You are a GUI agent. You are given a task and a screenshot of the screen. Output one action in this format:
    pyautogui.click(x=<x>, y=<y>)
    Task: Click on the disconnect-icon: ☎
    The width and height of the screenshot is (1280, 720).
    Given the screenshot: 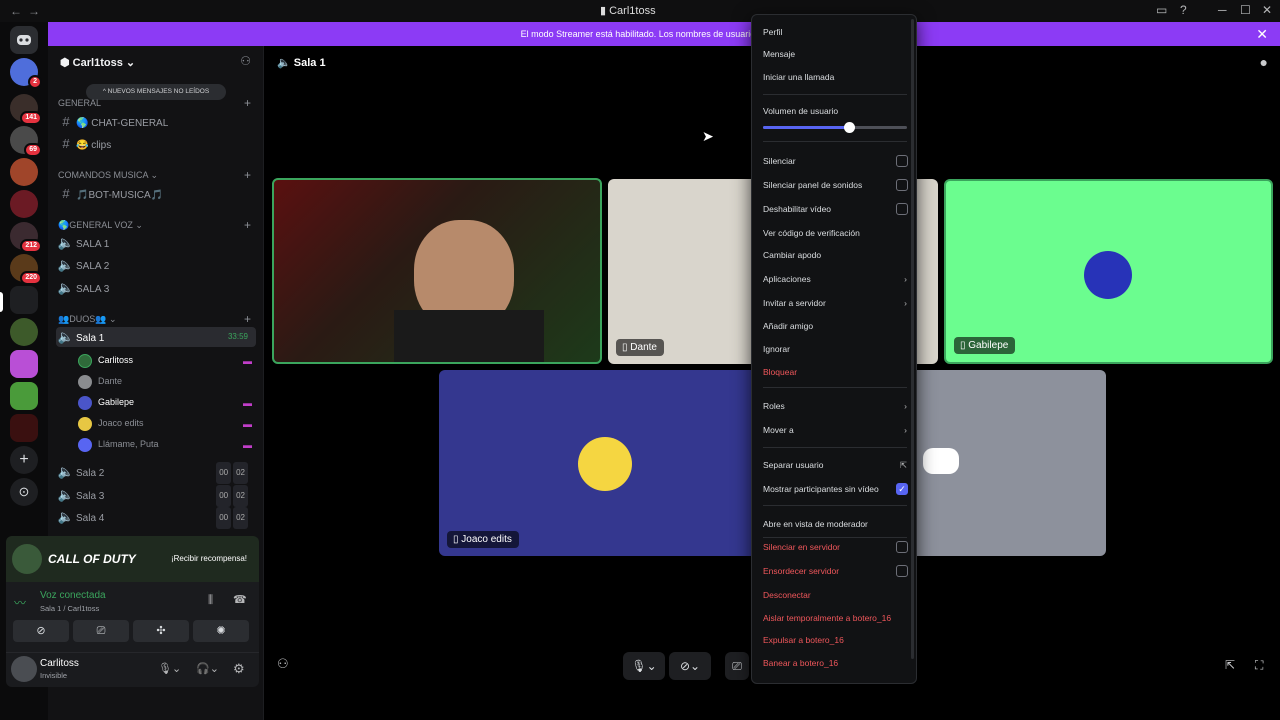 What is the action you would take?
    pyautogui.click(x=240, y=599)
    